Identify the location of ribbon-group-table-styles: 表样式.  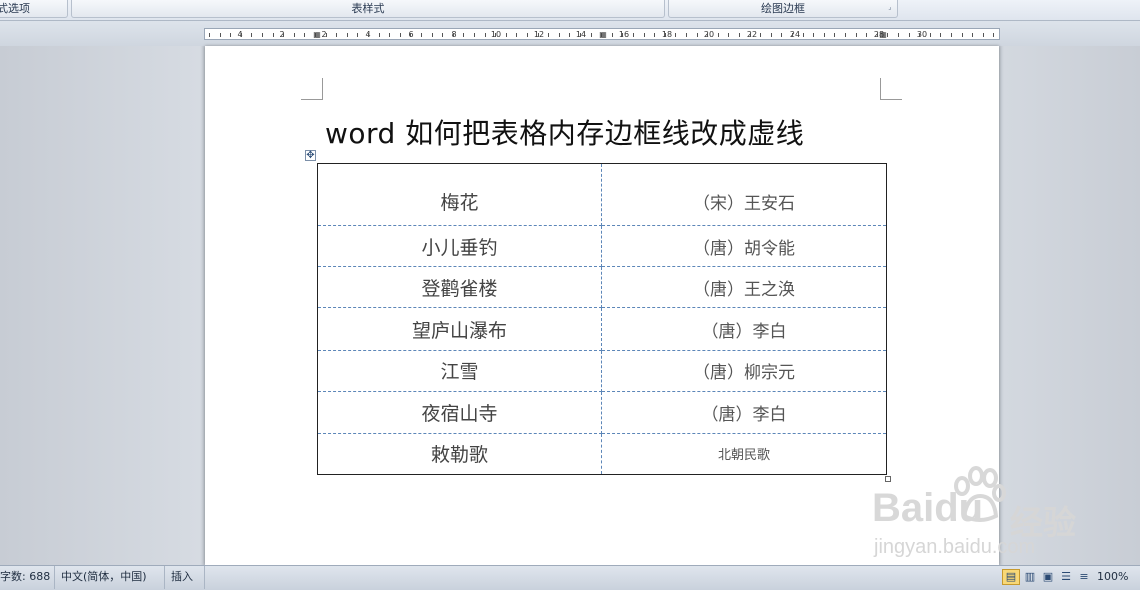
(368, 9).